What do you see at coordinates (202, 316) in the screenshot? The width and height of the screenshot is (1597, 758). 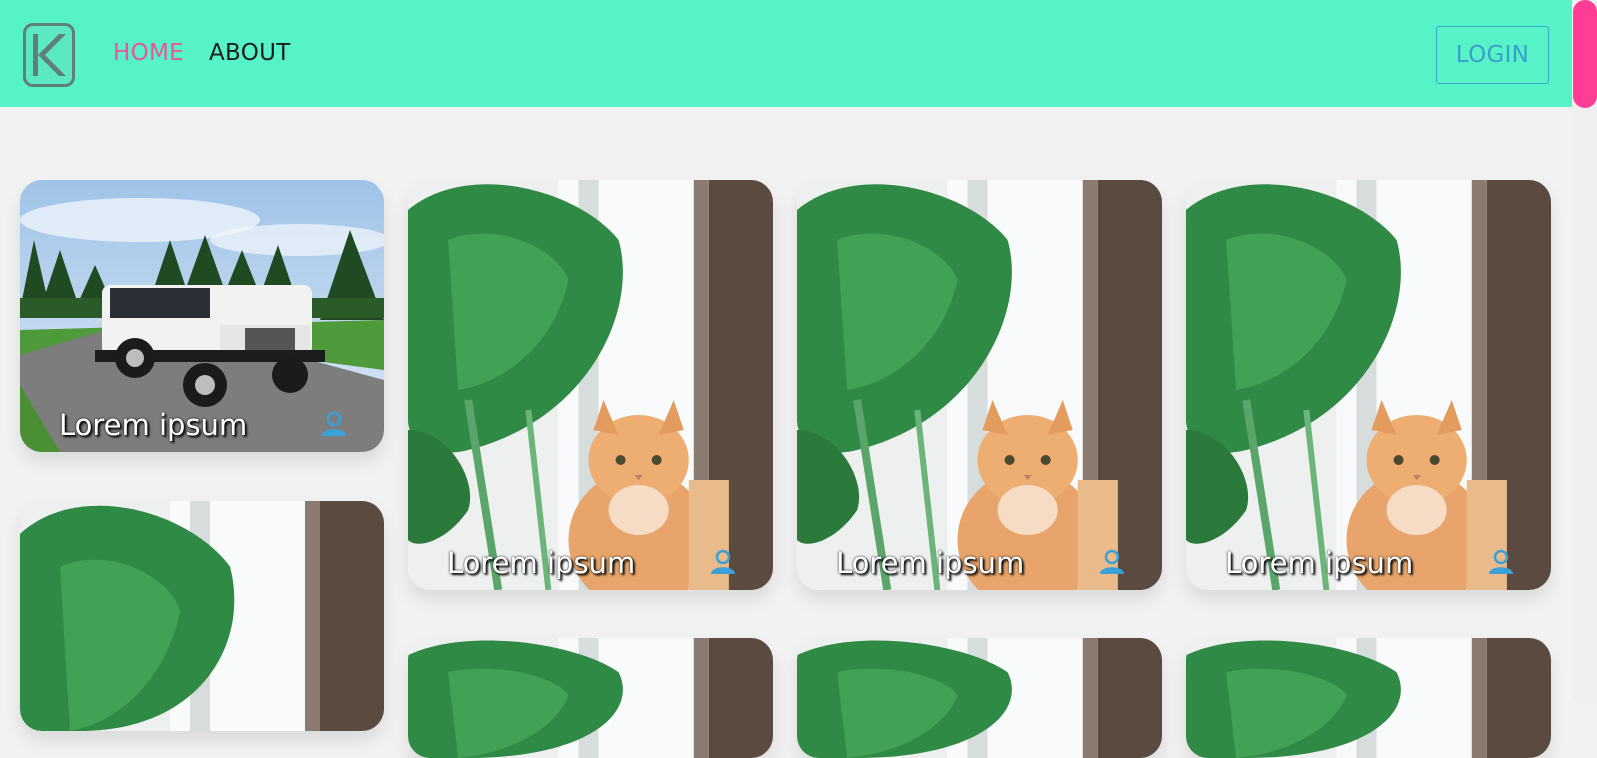 I see `card-jeep: Lorem ipsum` at bounding box center [202, 316].